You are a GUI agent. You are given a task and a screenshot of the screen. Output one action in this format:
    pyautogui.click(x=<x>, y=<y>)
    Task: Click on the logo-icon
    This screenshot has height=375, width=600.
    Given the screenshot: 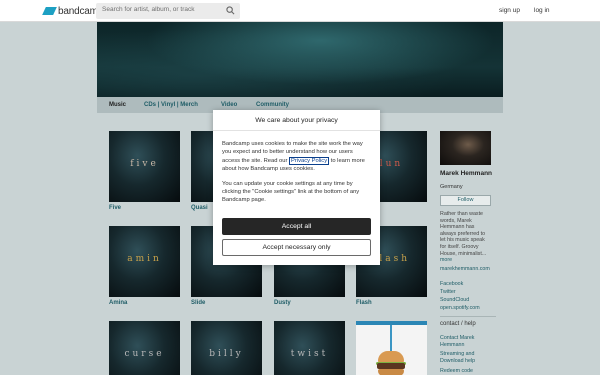 What is the action you would take?
    pyautogui.click(x=49, y=11)
    